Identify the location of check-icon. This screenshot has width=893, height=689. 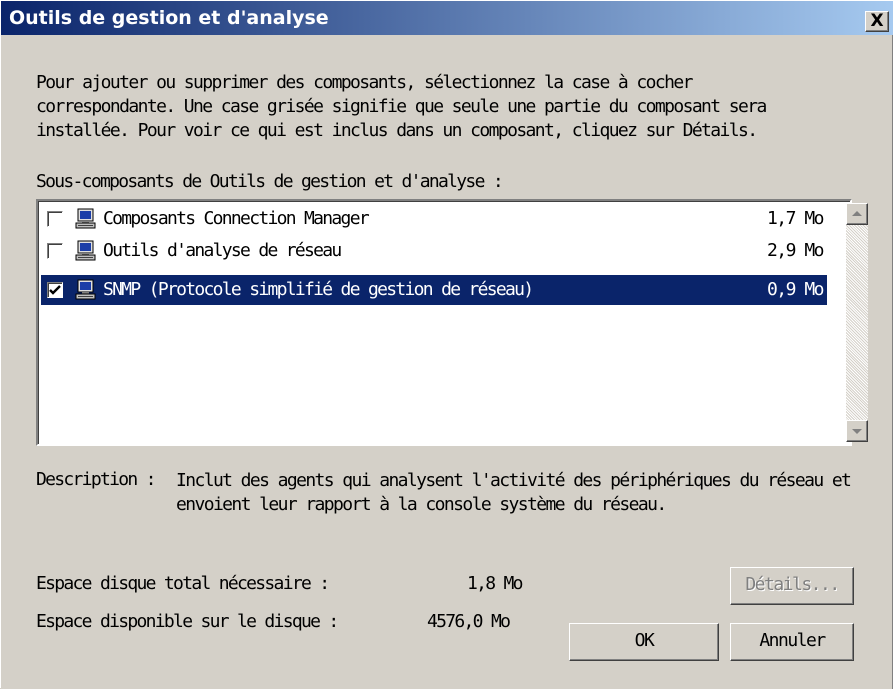
(55, 290).